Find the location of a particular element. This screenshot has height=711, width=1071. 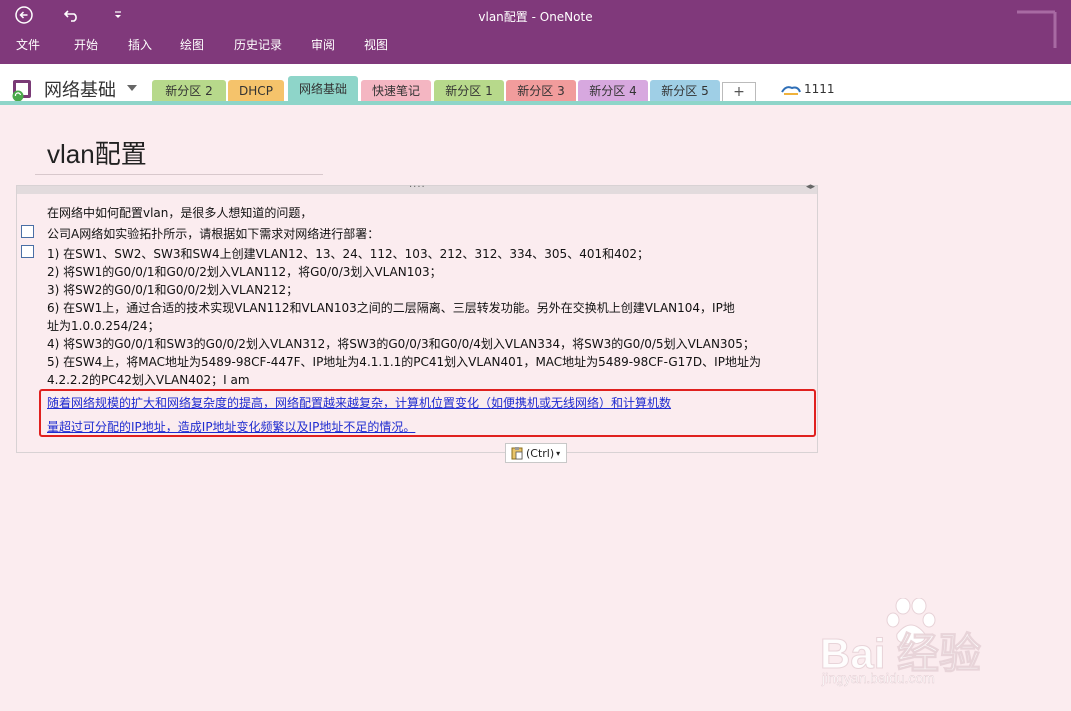

tab-new-section-4: 新分区 4 is located at coordinates (613, 91).